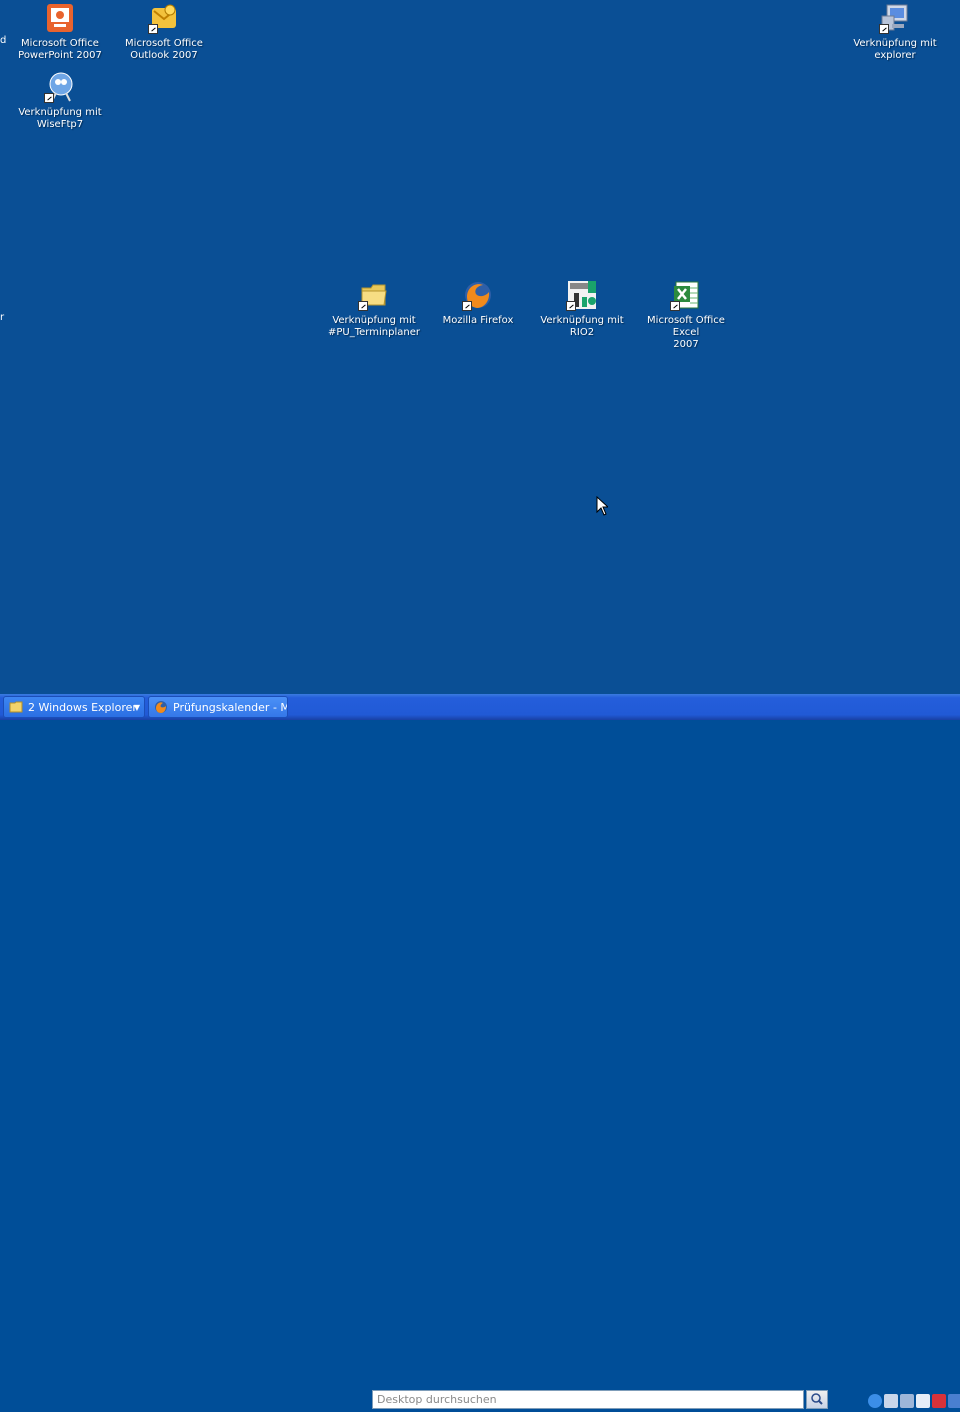 Image resolution: width=960 pixels, height=1412 pixels. What do you see at coordinates (891, 1401) in the screenshot?
I see `network-icon` at bounding box center [891, 1401].